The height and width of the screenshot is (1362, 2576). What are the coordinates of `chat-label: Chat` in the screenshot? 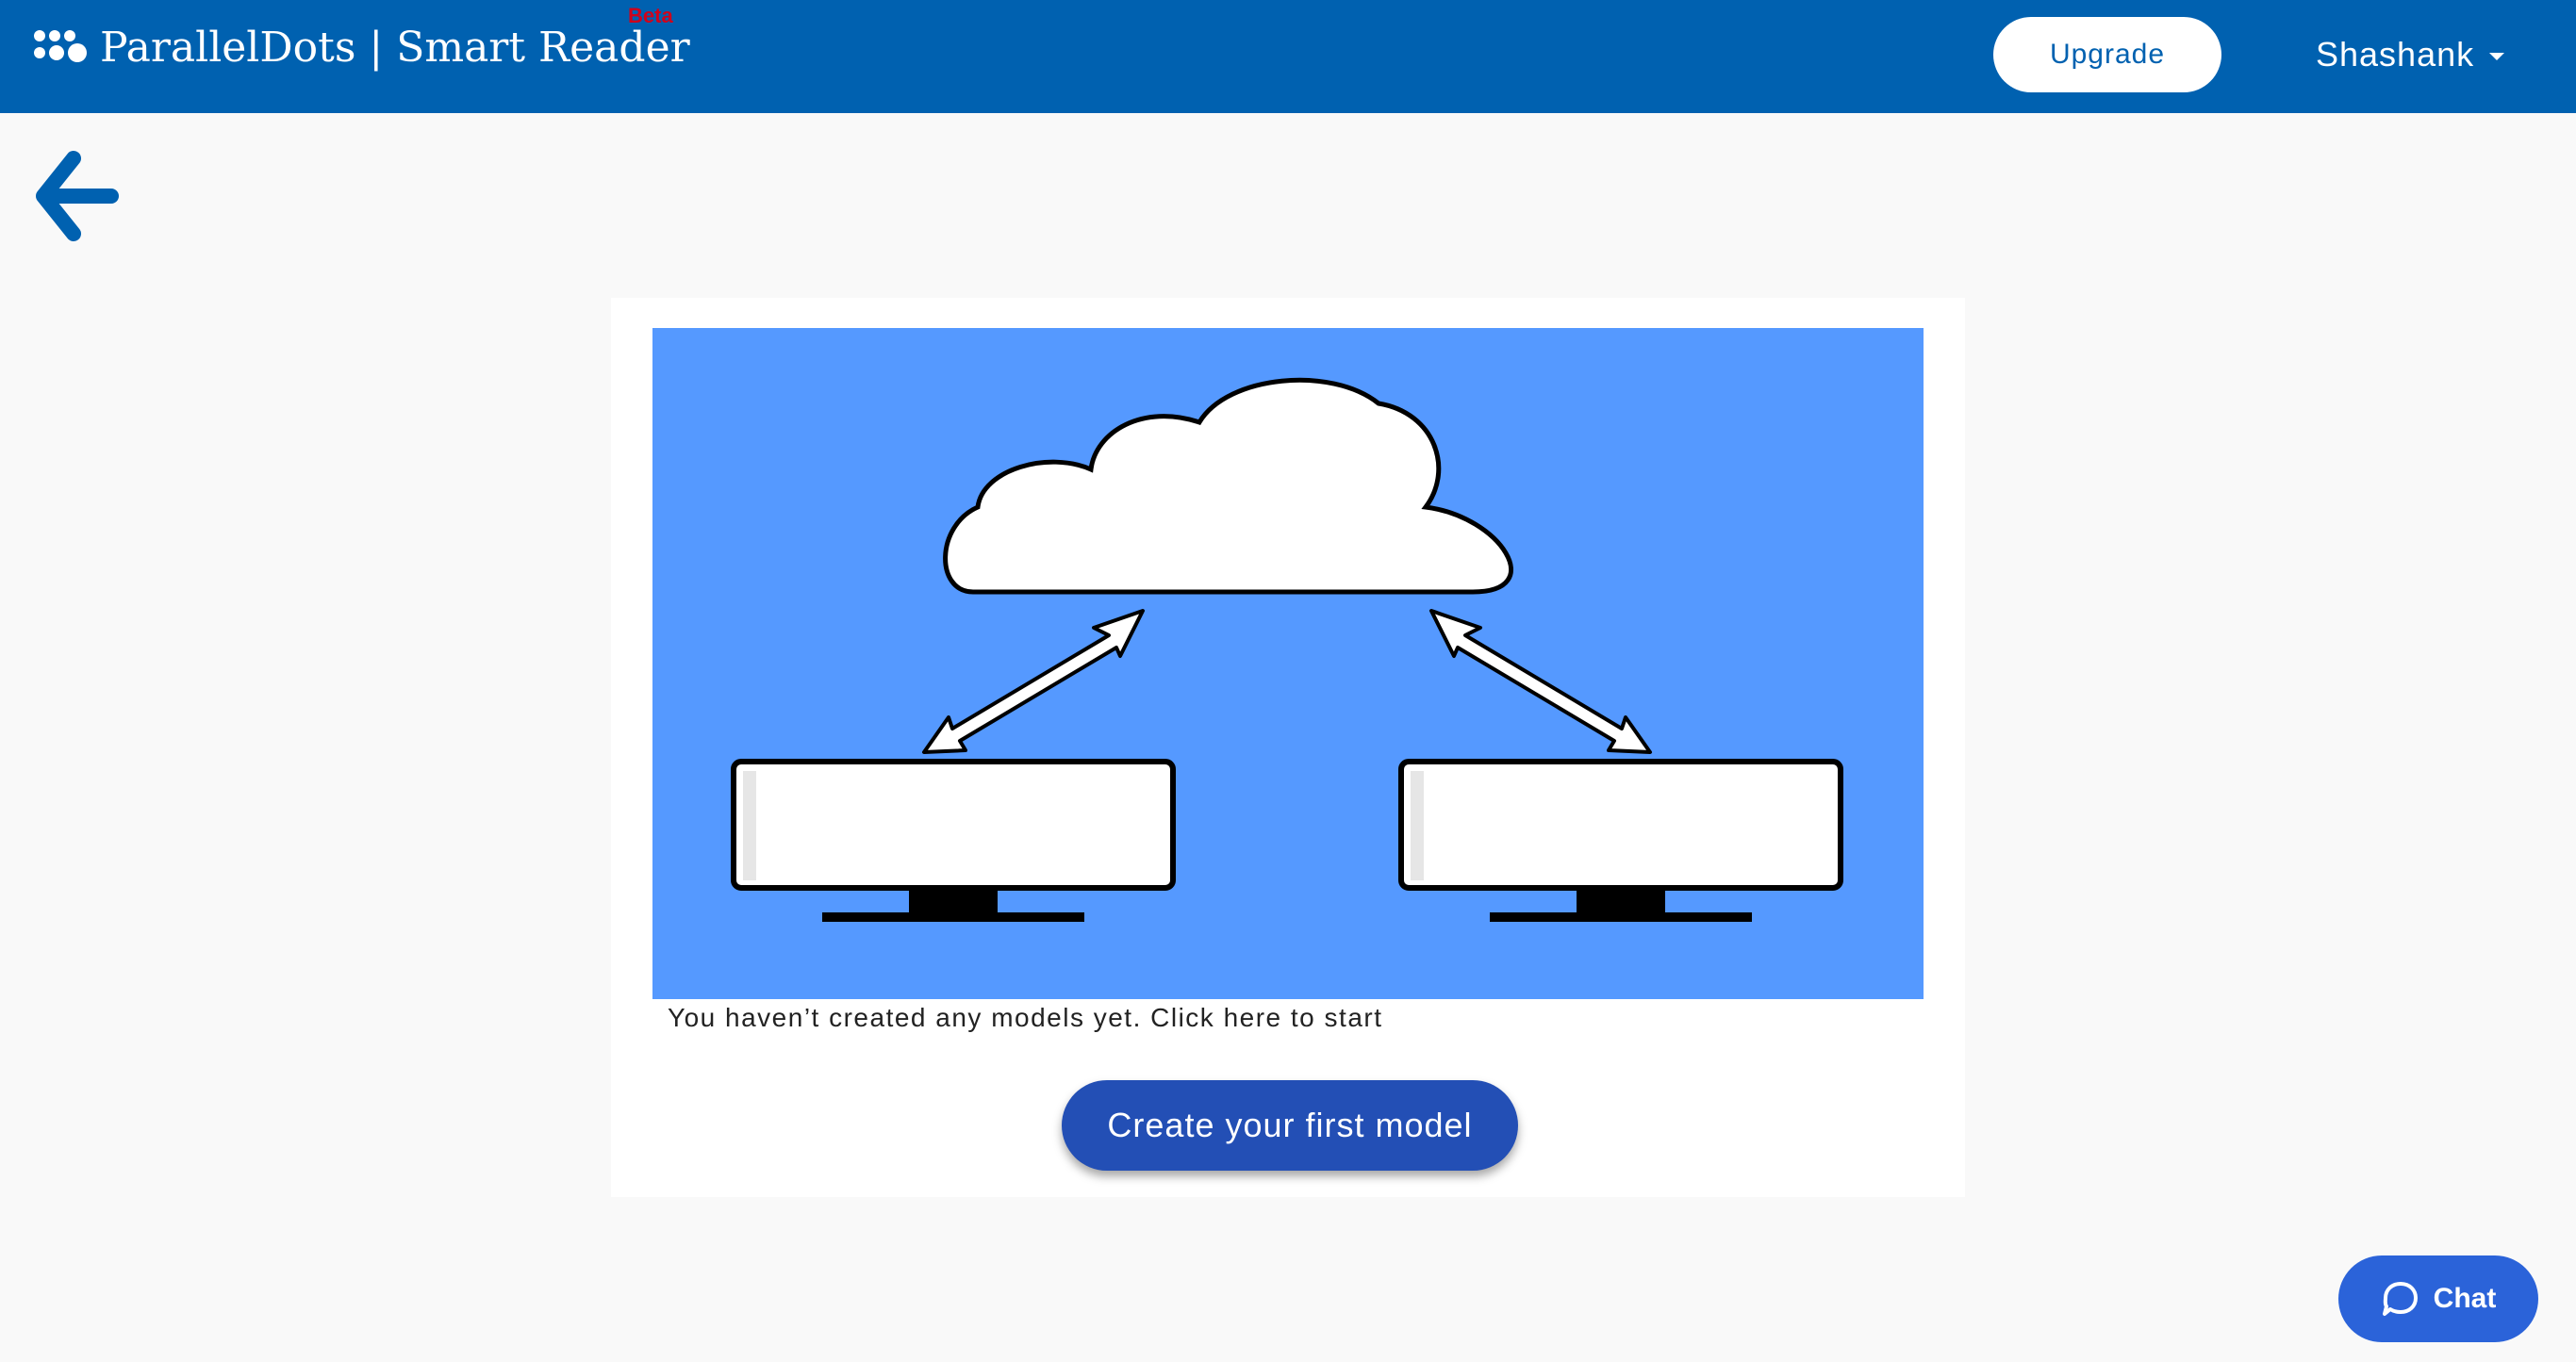 It's located at (2465, 1298).